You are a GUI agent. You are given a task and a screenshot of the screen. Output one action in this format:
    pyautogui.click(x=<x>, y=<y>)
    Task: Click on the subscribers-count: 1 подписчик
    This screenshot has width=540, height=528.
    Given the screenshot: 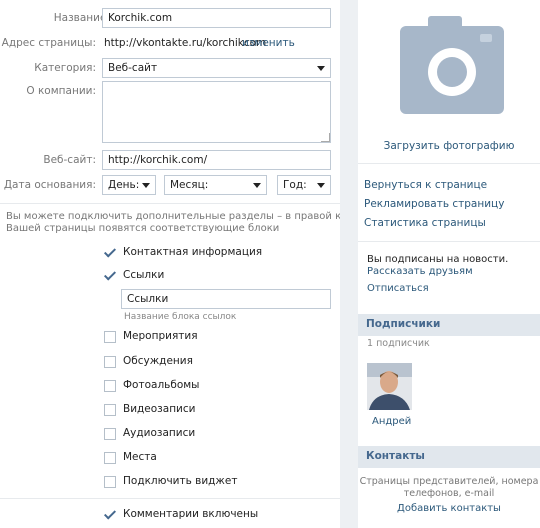 What is the action you would take?
    pyautogui.click(x=398, y=343)
    